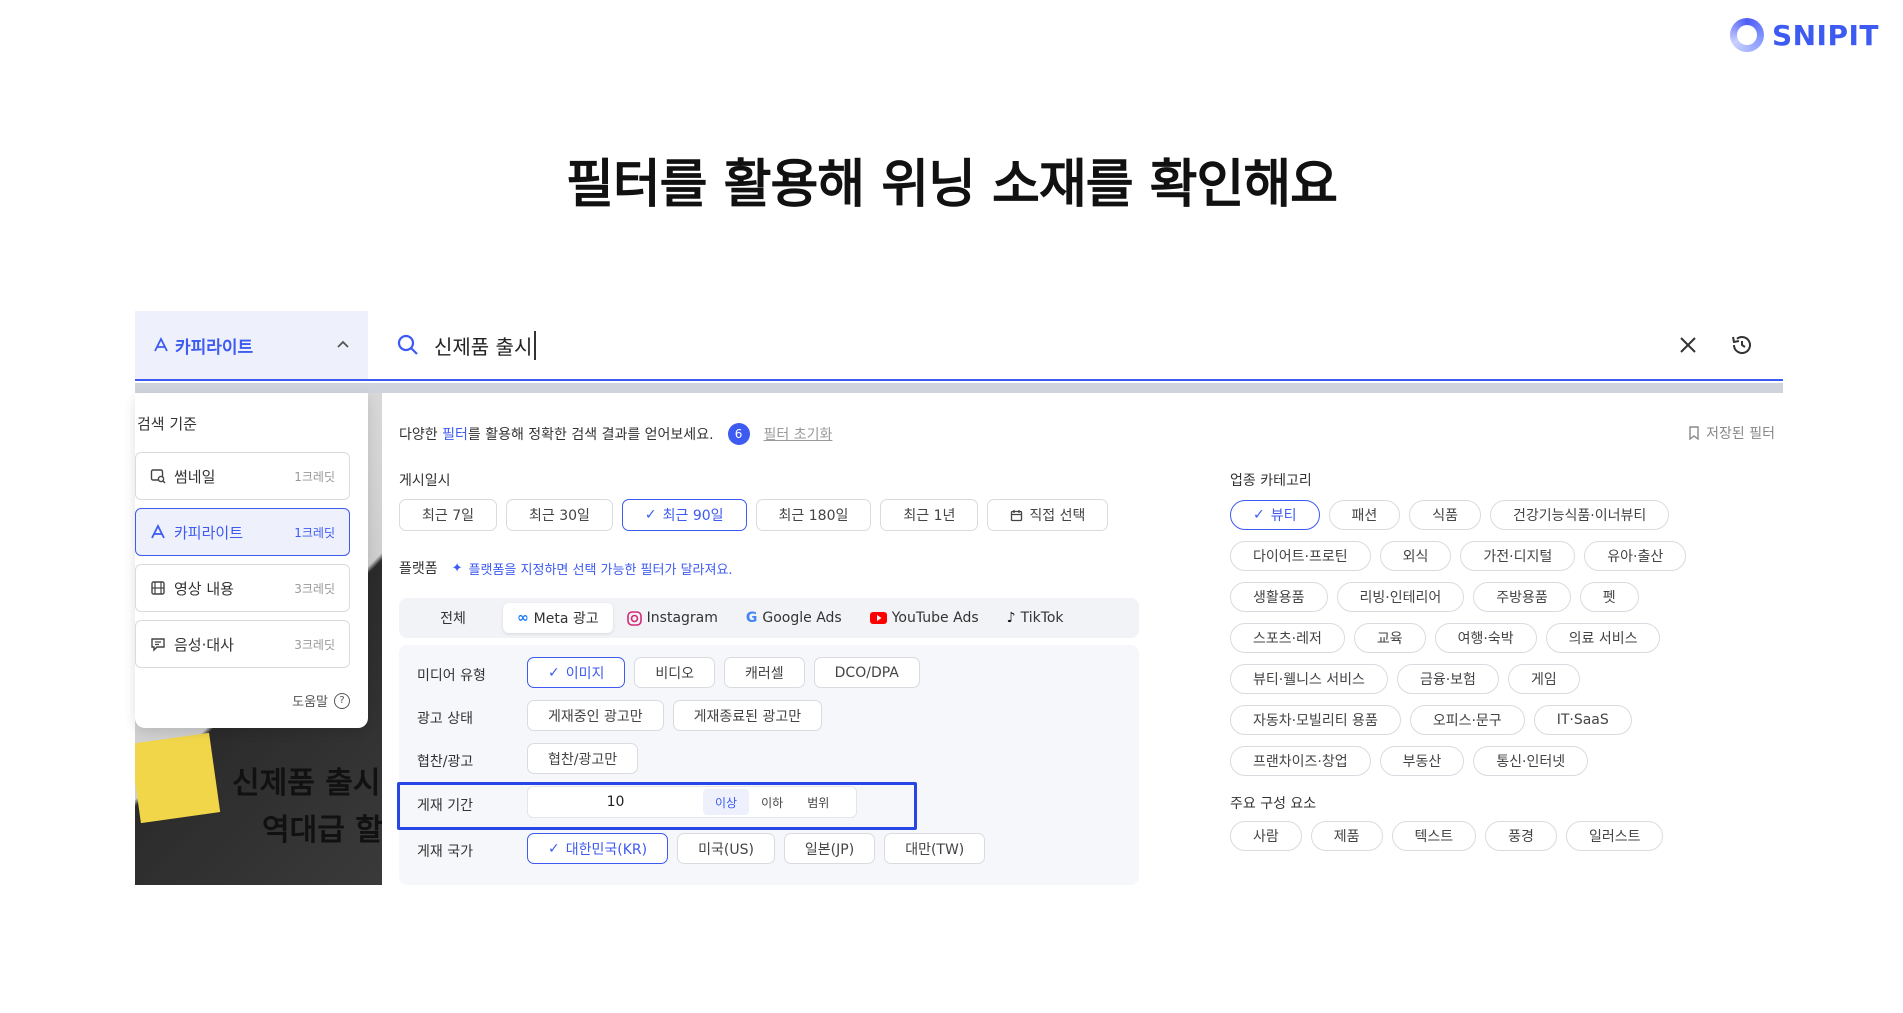  What do you see at coordinates (314, 588) in the screenshot?
I see `criteria-credit: 3크레딧` at bounding box center [314, 588].